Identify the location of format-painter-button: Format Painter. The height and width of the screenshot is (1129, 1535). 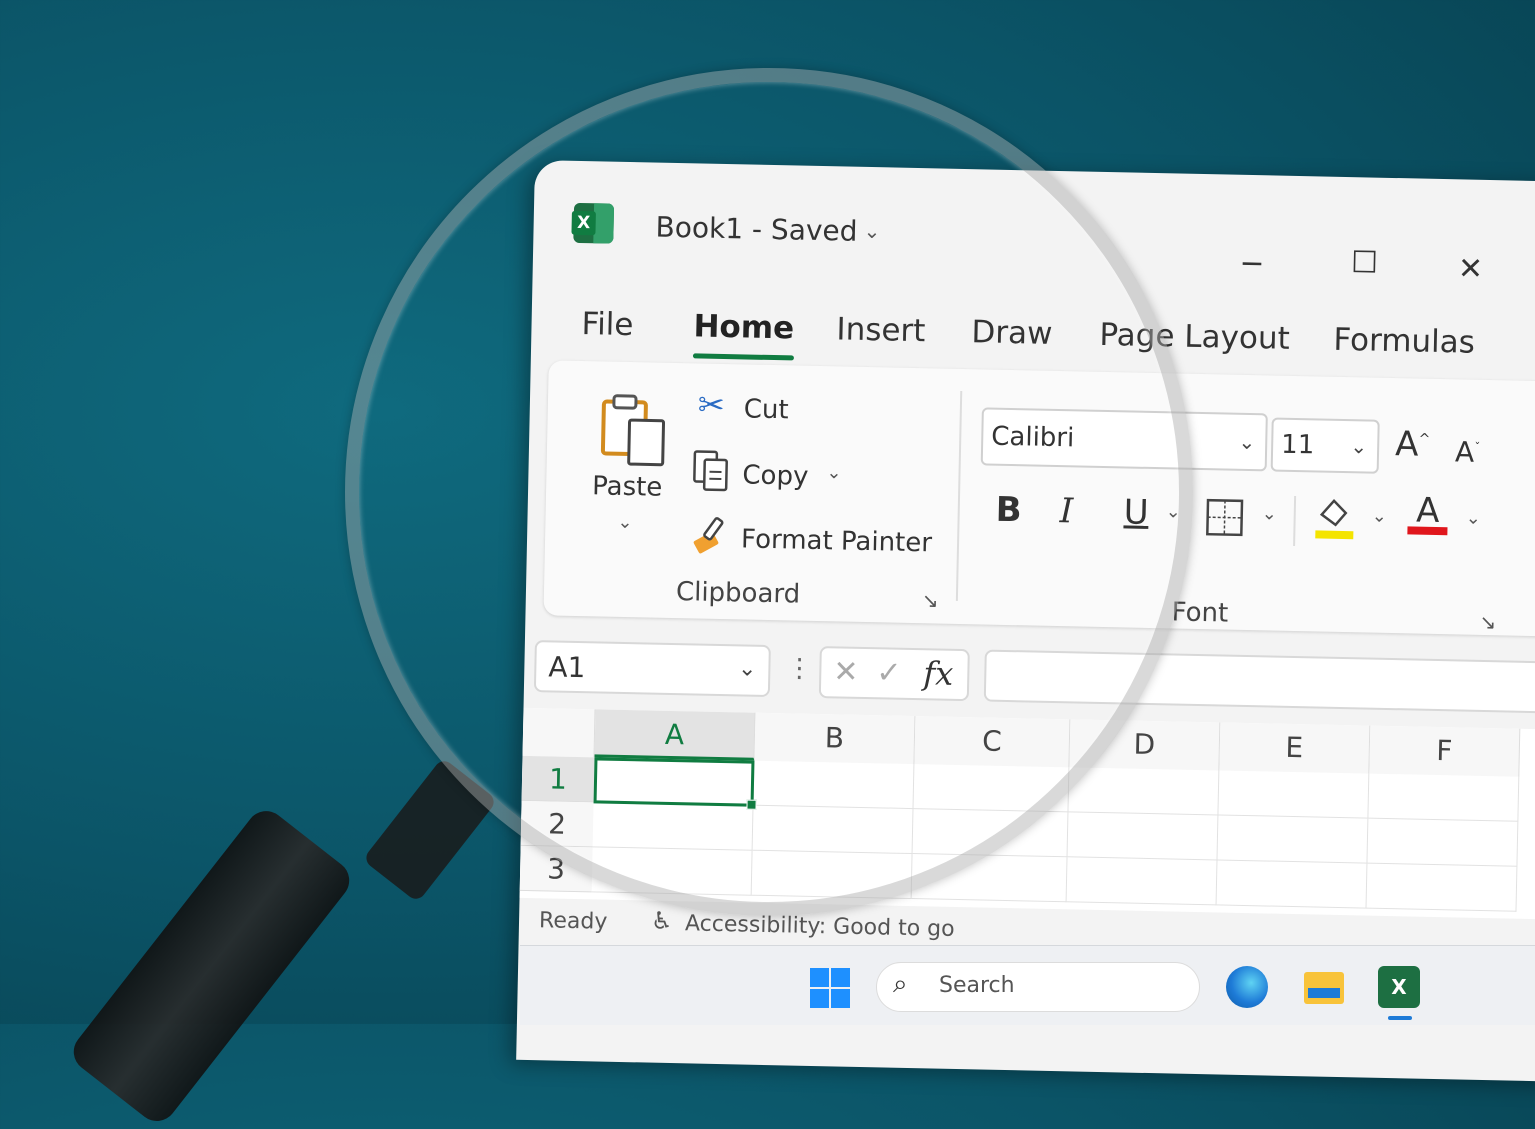
(837, 541).